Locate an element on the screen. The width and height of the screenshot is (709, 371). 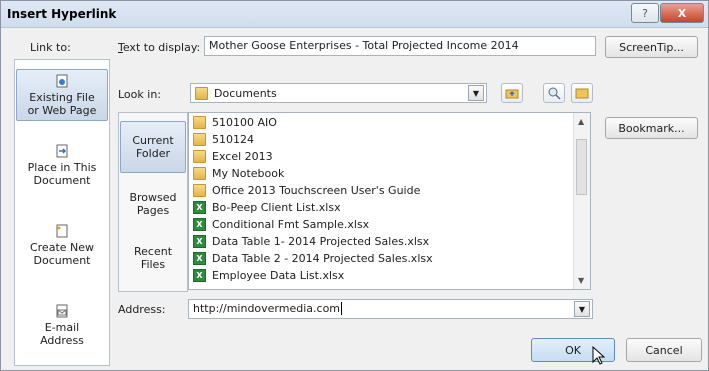
list-item: X Bo-Peep Client List.xlsx is located at coordinates (267, 207).